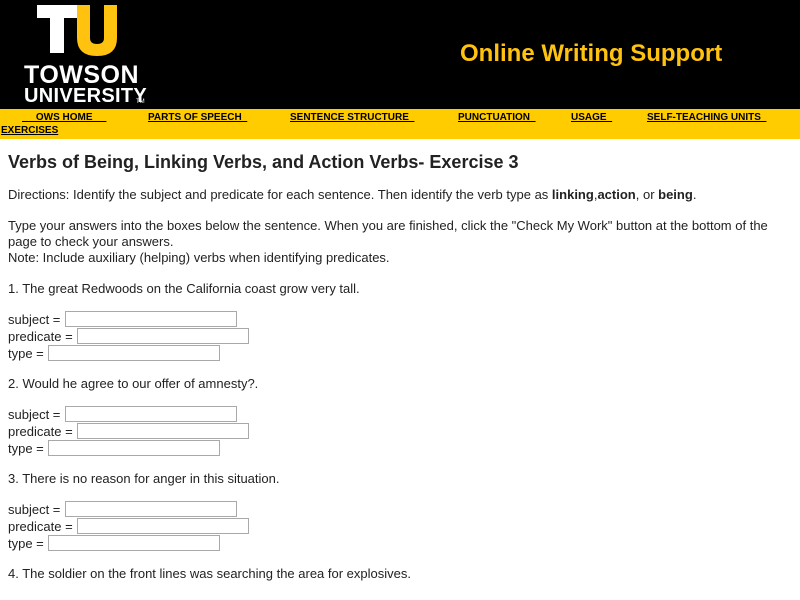  I want to click on answer-block-2: subject = predicate = type =, so click(404, 431).